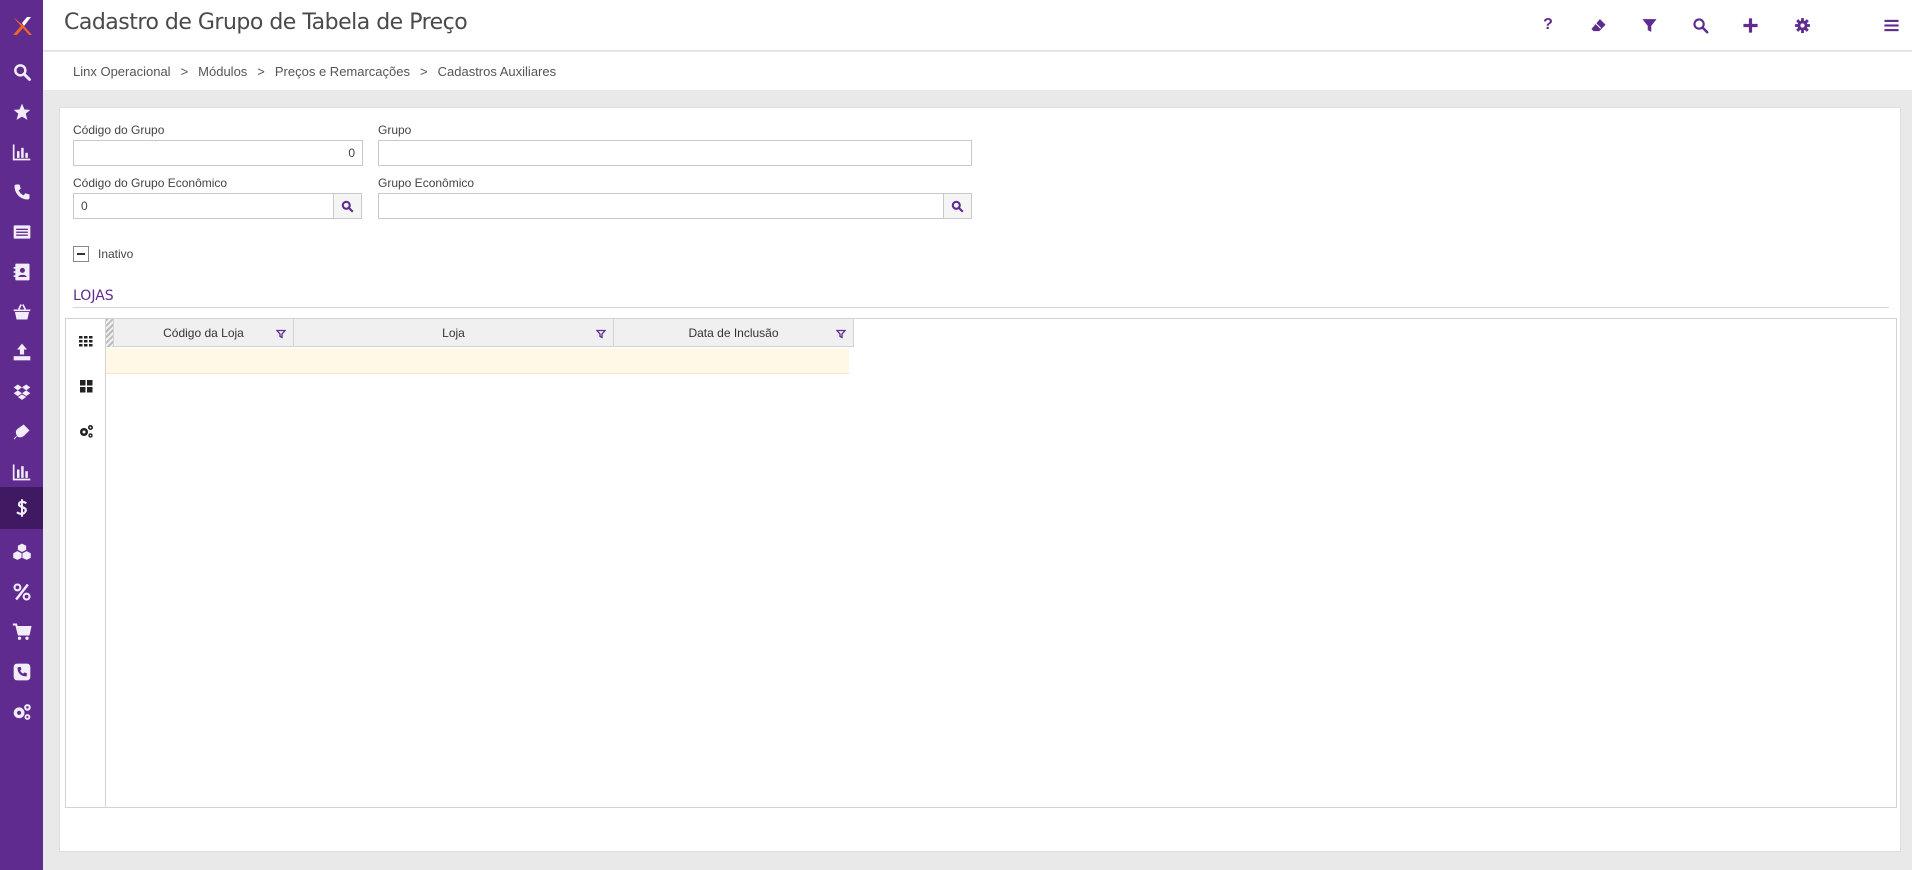 This screenshot has height=870, width=1912. I want to click on grupo-economico-input, so click(661, 206).